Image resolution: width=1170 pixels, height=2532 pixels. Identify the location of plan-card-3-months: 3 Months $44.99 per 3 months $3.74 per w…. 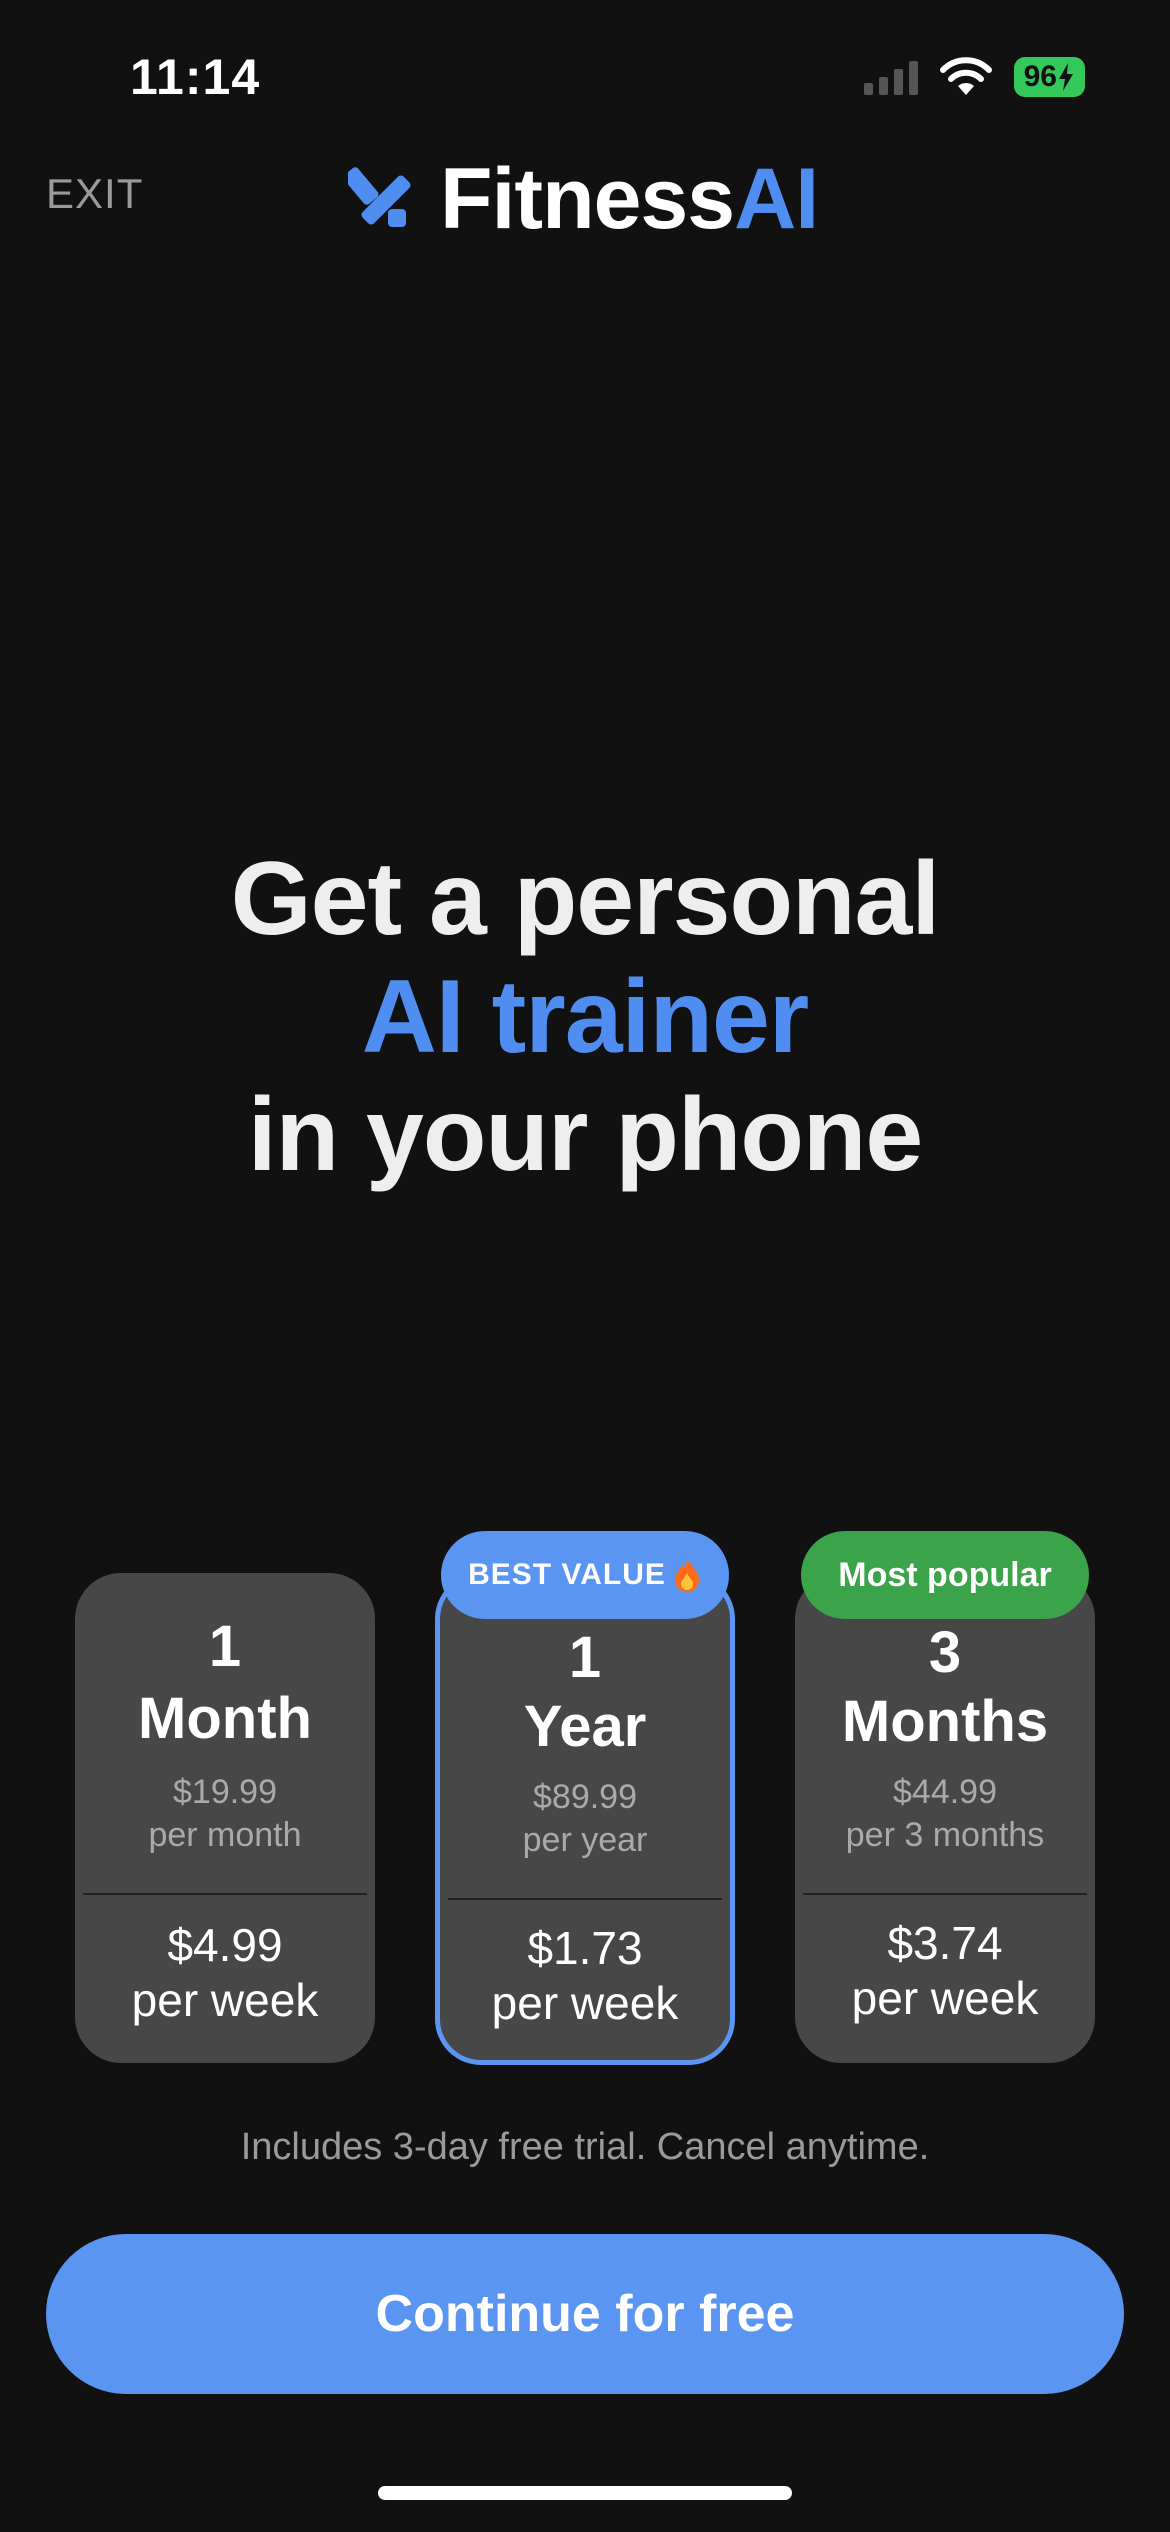
(945, 1818).